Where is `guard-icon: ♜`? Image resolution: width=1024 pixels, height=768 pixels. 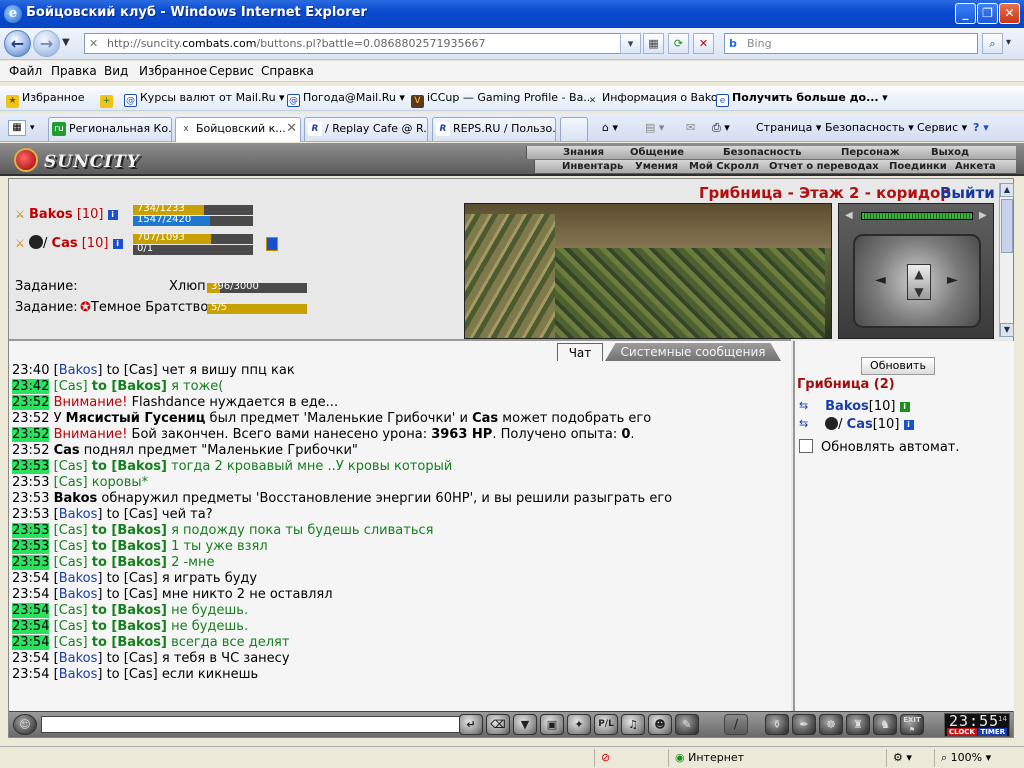
guard-icon: ♜ is located at coordinates (858, 724).